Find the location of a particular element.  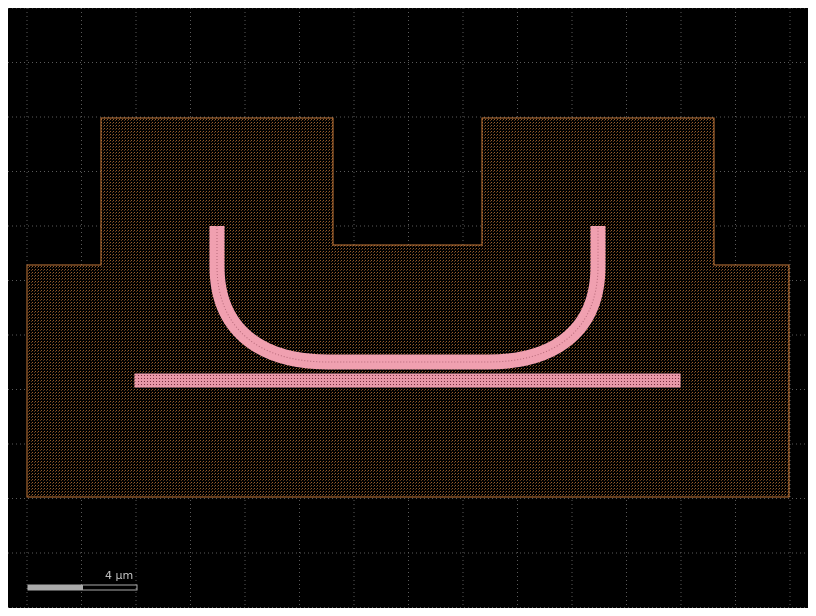

scale-bar-label: 4 µm is located at coordinates (119, 575).